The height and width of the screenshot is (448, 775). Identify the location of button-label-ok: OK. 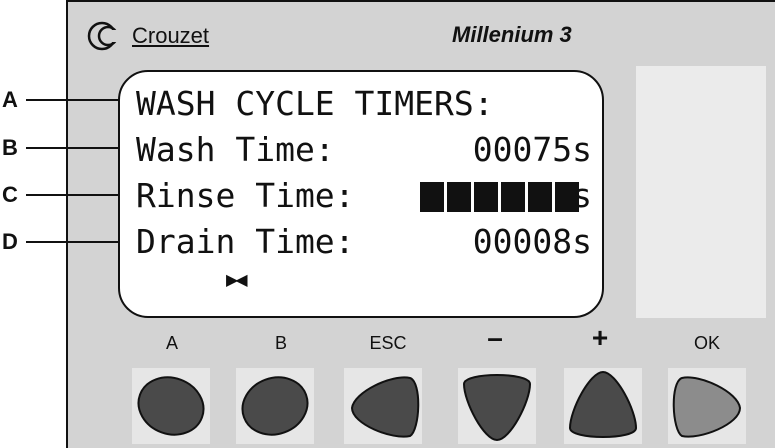
(706, 343).